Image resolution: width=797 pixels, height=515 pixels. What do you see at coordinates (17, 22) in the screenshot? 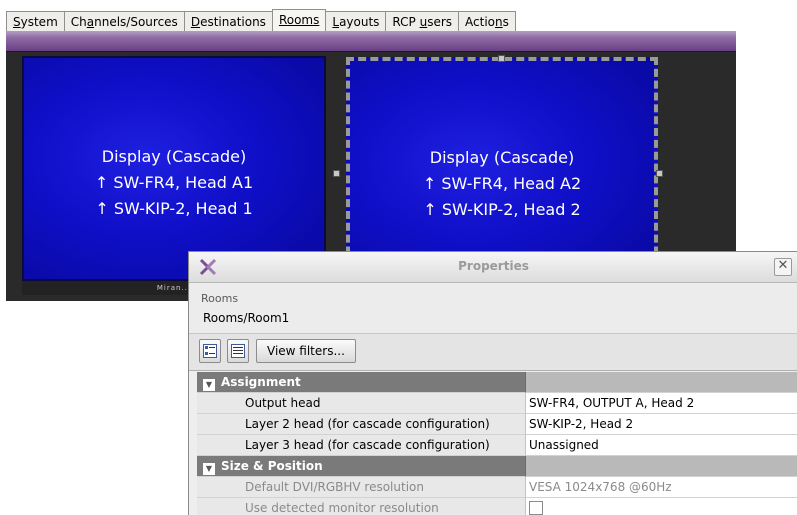
I see `tab-system-accel: S` at bounding box center [17, 22].